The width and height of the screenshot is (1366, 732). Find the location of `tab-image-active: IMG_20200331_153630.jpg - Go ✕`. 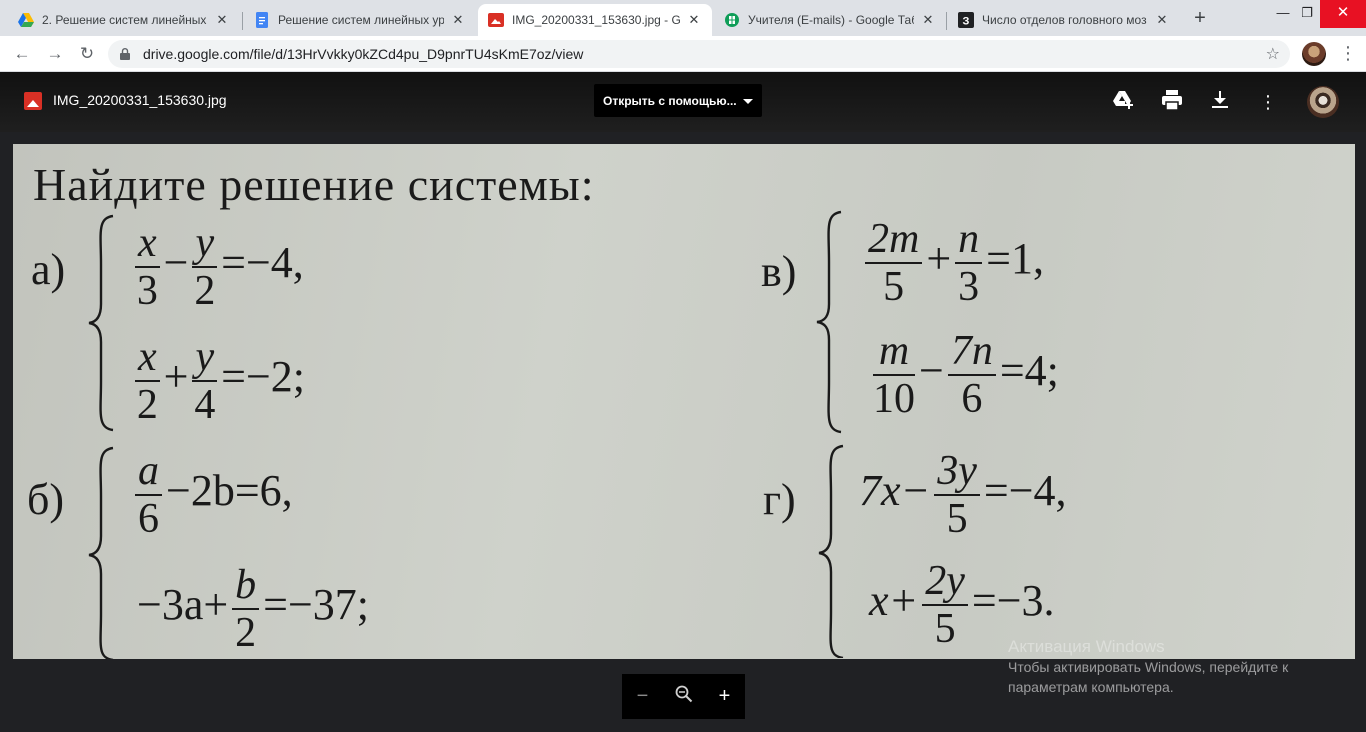

tab-image-active: IMG_20200331_153630.jpg - Go ✕ is located at coordinates (595, 20).